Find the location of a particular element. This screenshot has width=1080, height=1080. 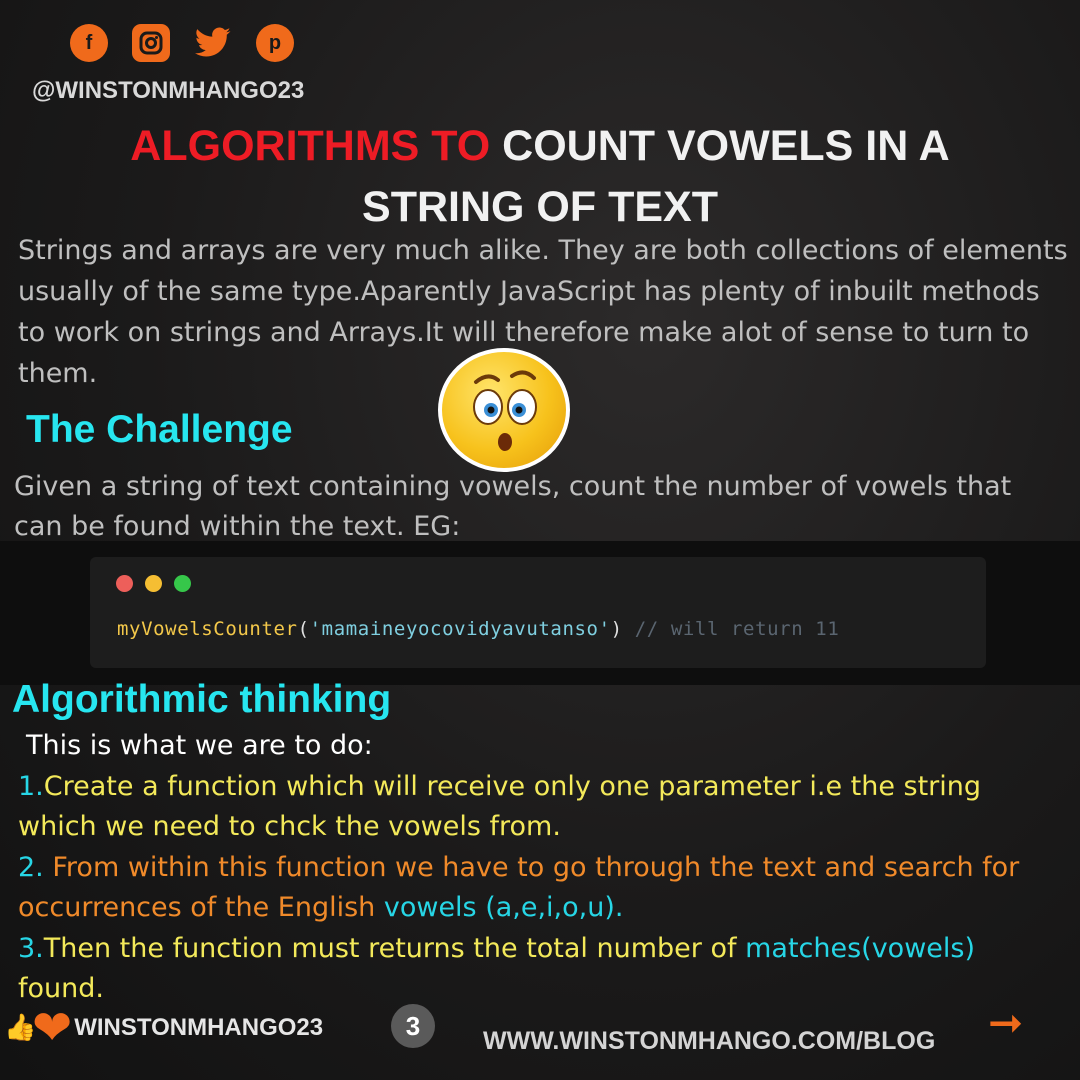

code-close-paren: ) is located at coordinates (616, 629).